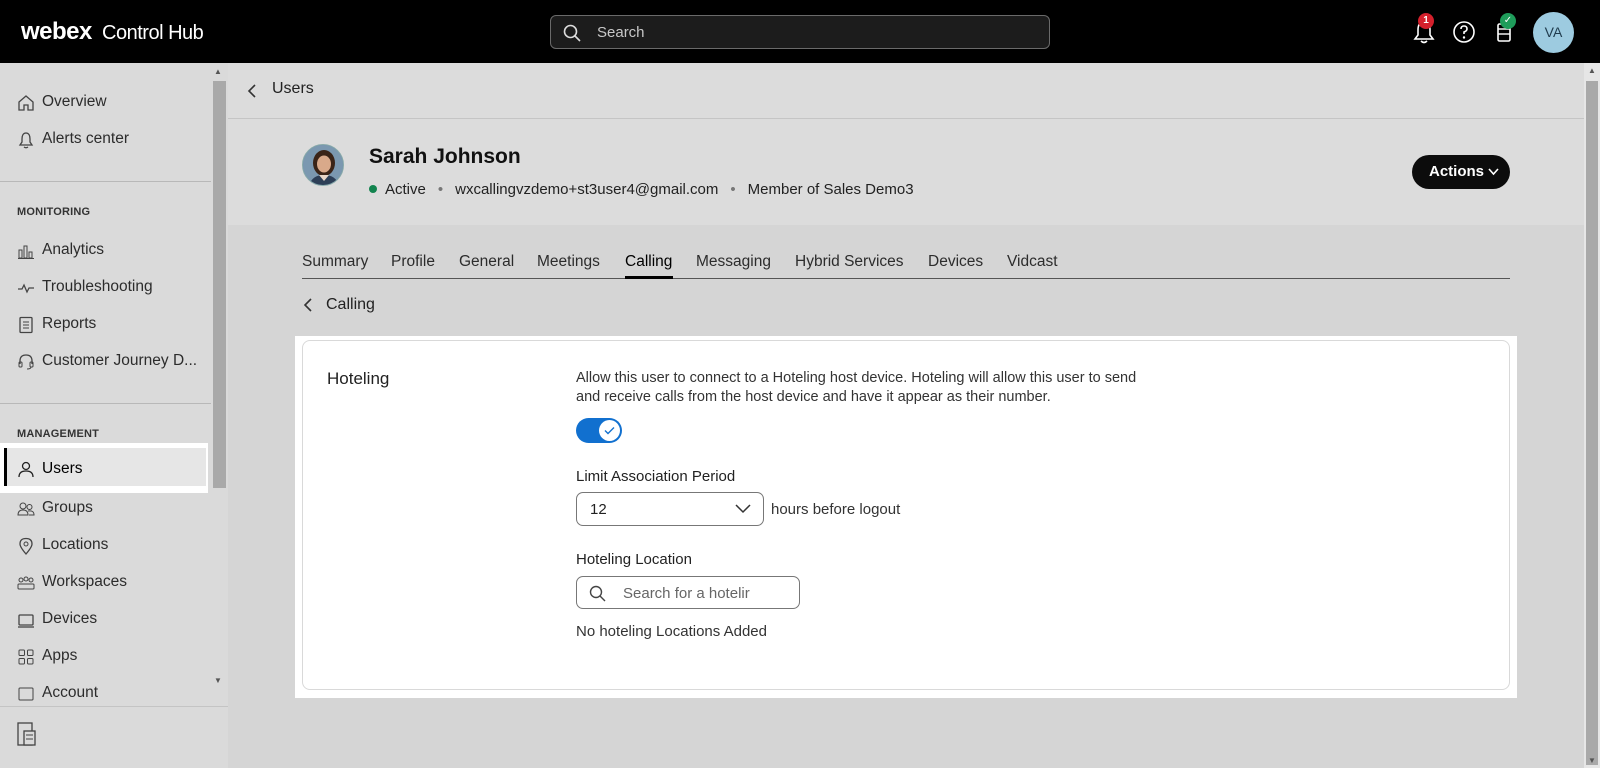 The width and height of the screenshot is (1600, 768). What do you see at coordinates (1508, 21) in the screenshot?
I see `status-ok-badge: ✓` at bounding box center [1508, 21].